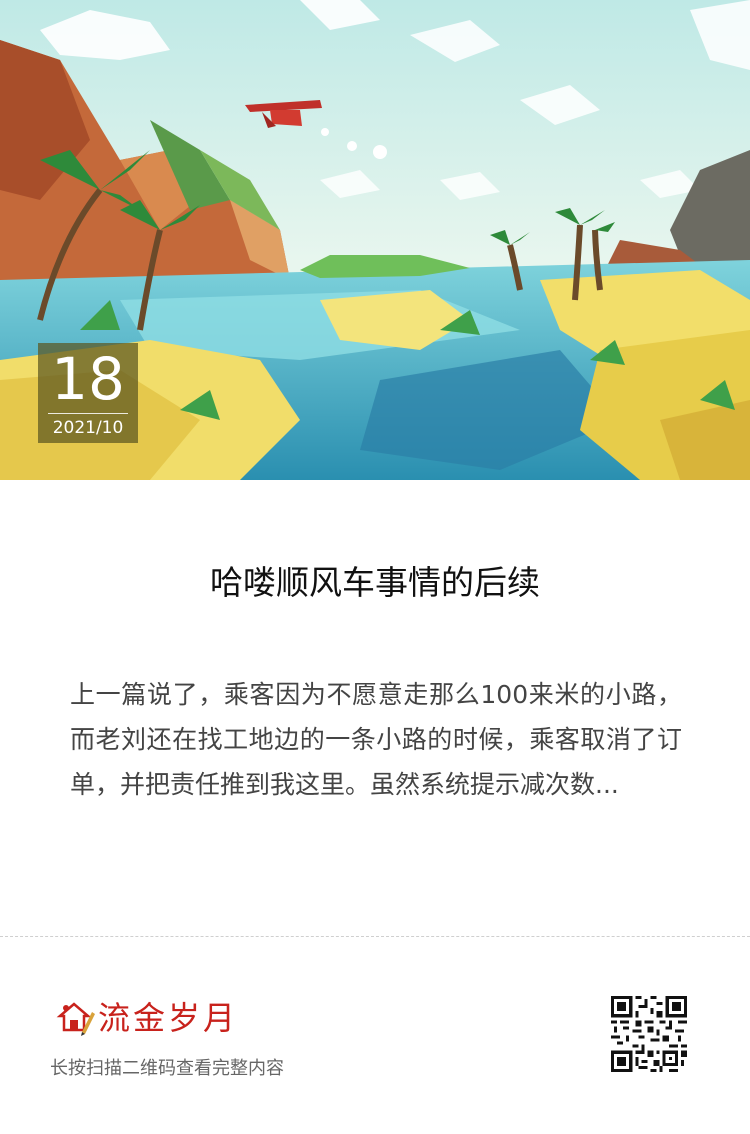 Image resolution: width=750 pixels, height=1134 pixels. What do you see at coordinates (88, 379) in the screenshot?
I see `date-day: 18` at bounding box center [88, 379].